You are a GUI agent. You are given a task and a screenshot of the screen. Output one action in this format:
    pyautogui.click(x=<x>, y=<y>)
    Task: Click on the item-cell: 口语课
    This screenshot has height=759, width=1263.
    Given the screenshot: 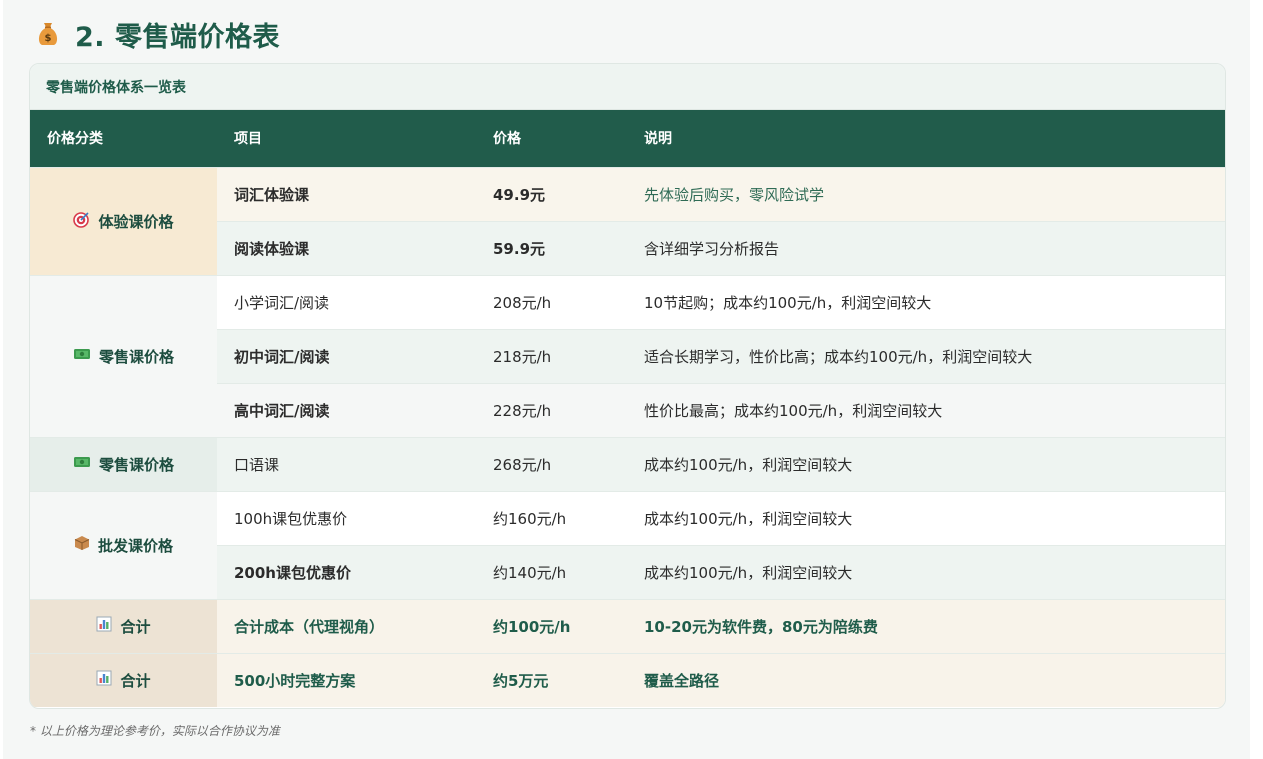 What is the action you would take?
    pyautogui.click(x=346, y=463)
    